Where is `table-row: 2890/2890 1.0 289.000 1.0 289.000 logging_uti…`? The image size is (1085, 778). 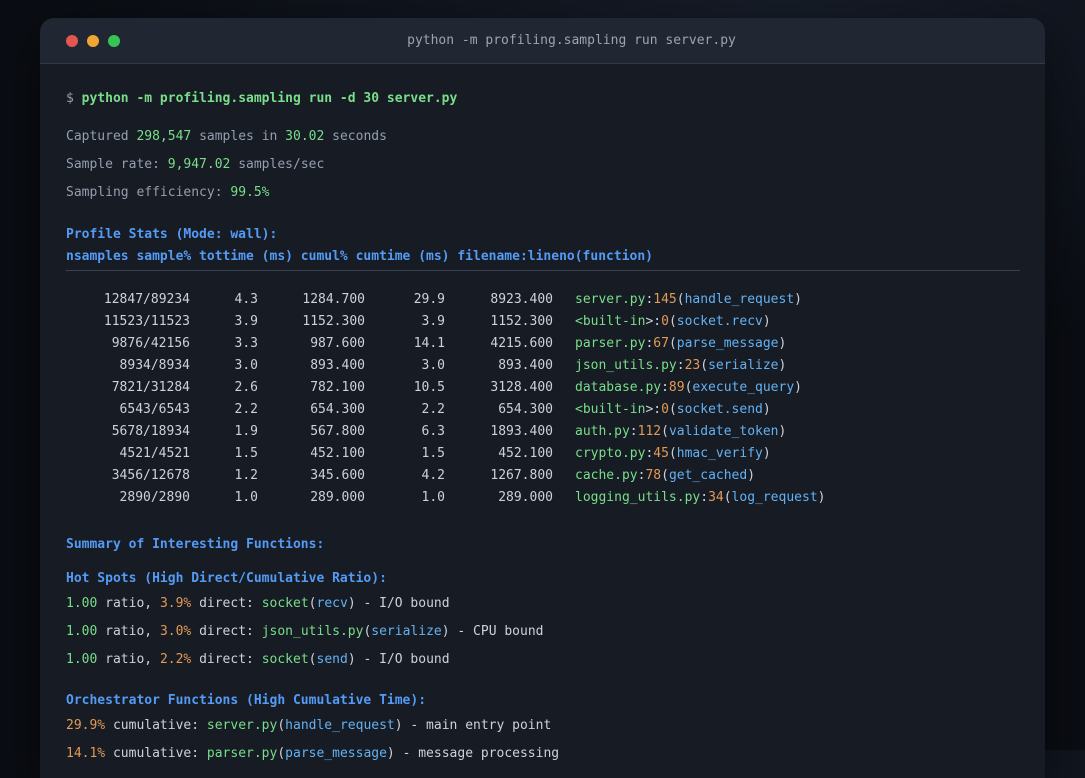 table-row: 2890/2890 1.0 289.000 1.0 289.000 logging_uti… is located at coordinates (543, 498).